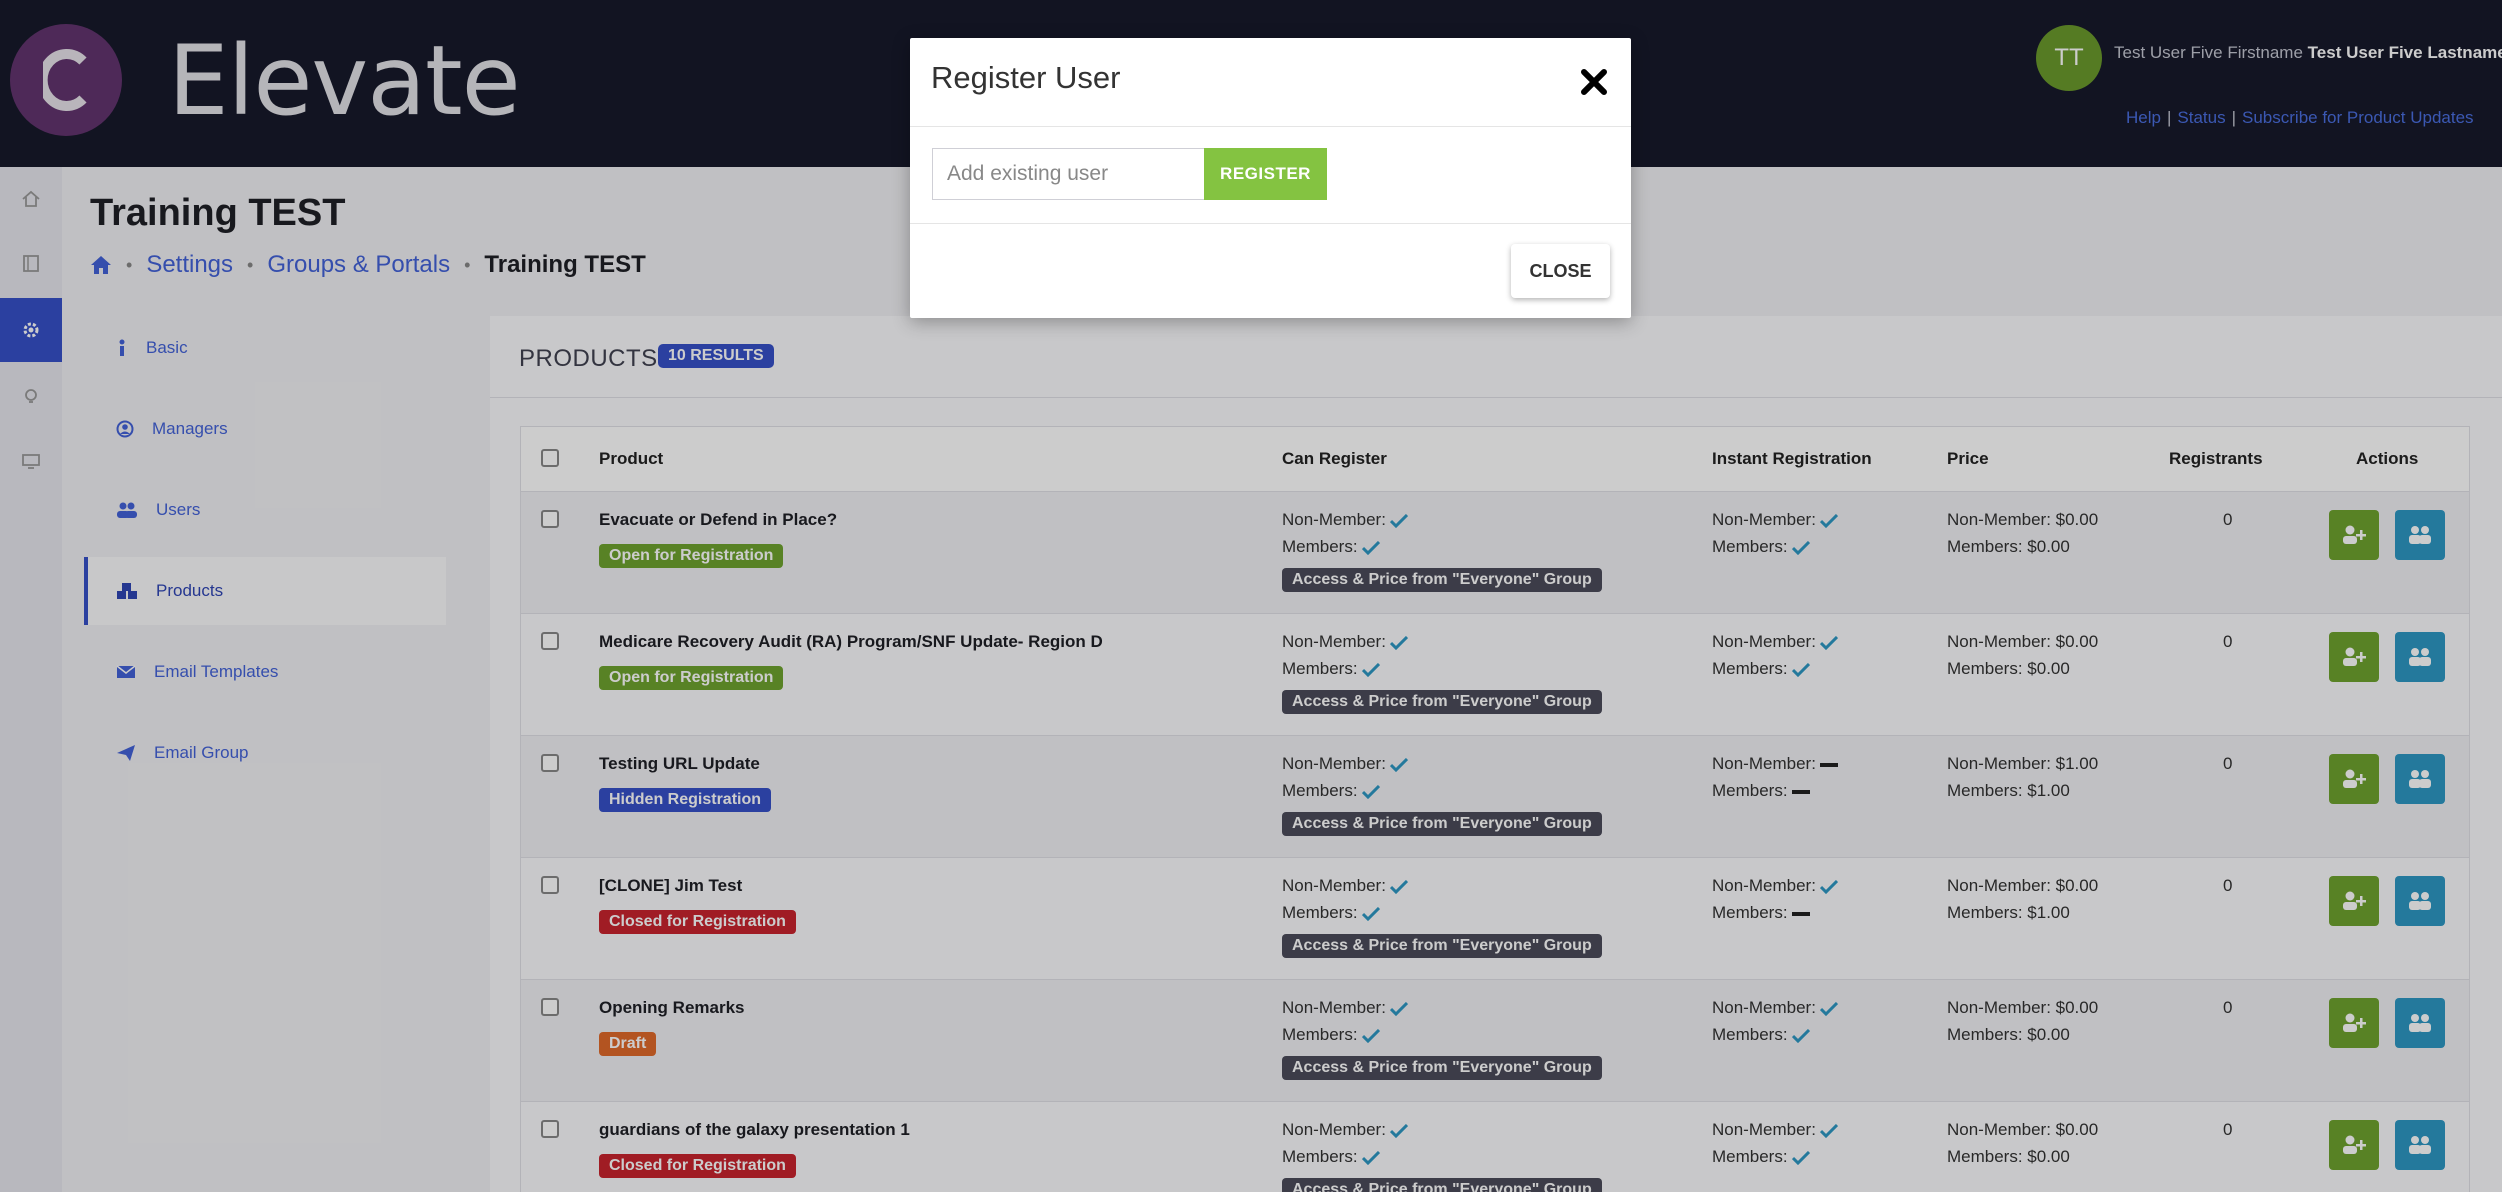 The height and width of the screenshot is (1192, 2502). I want to click on add-existing-user-input: Add existing user, so click(1079, 174).